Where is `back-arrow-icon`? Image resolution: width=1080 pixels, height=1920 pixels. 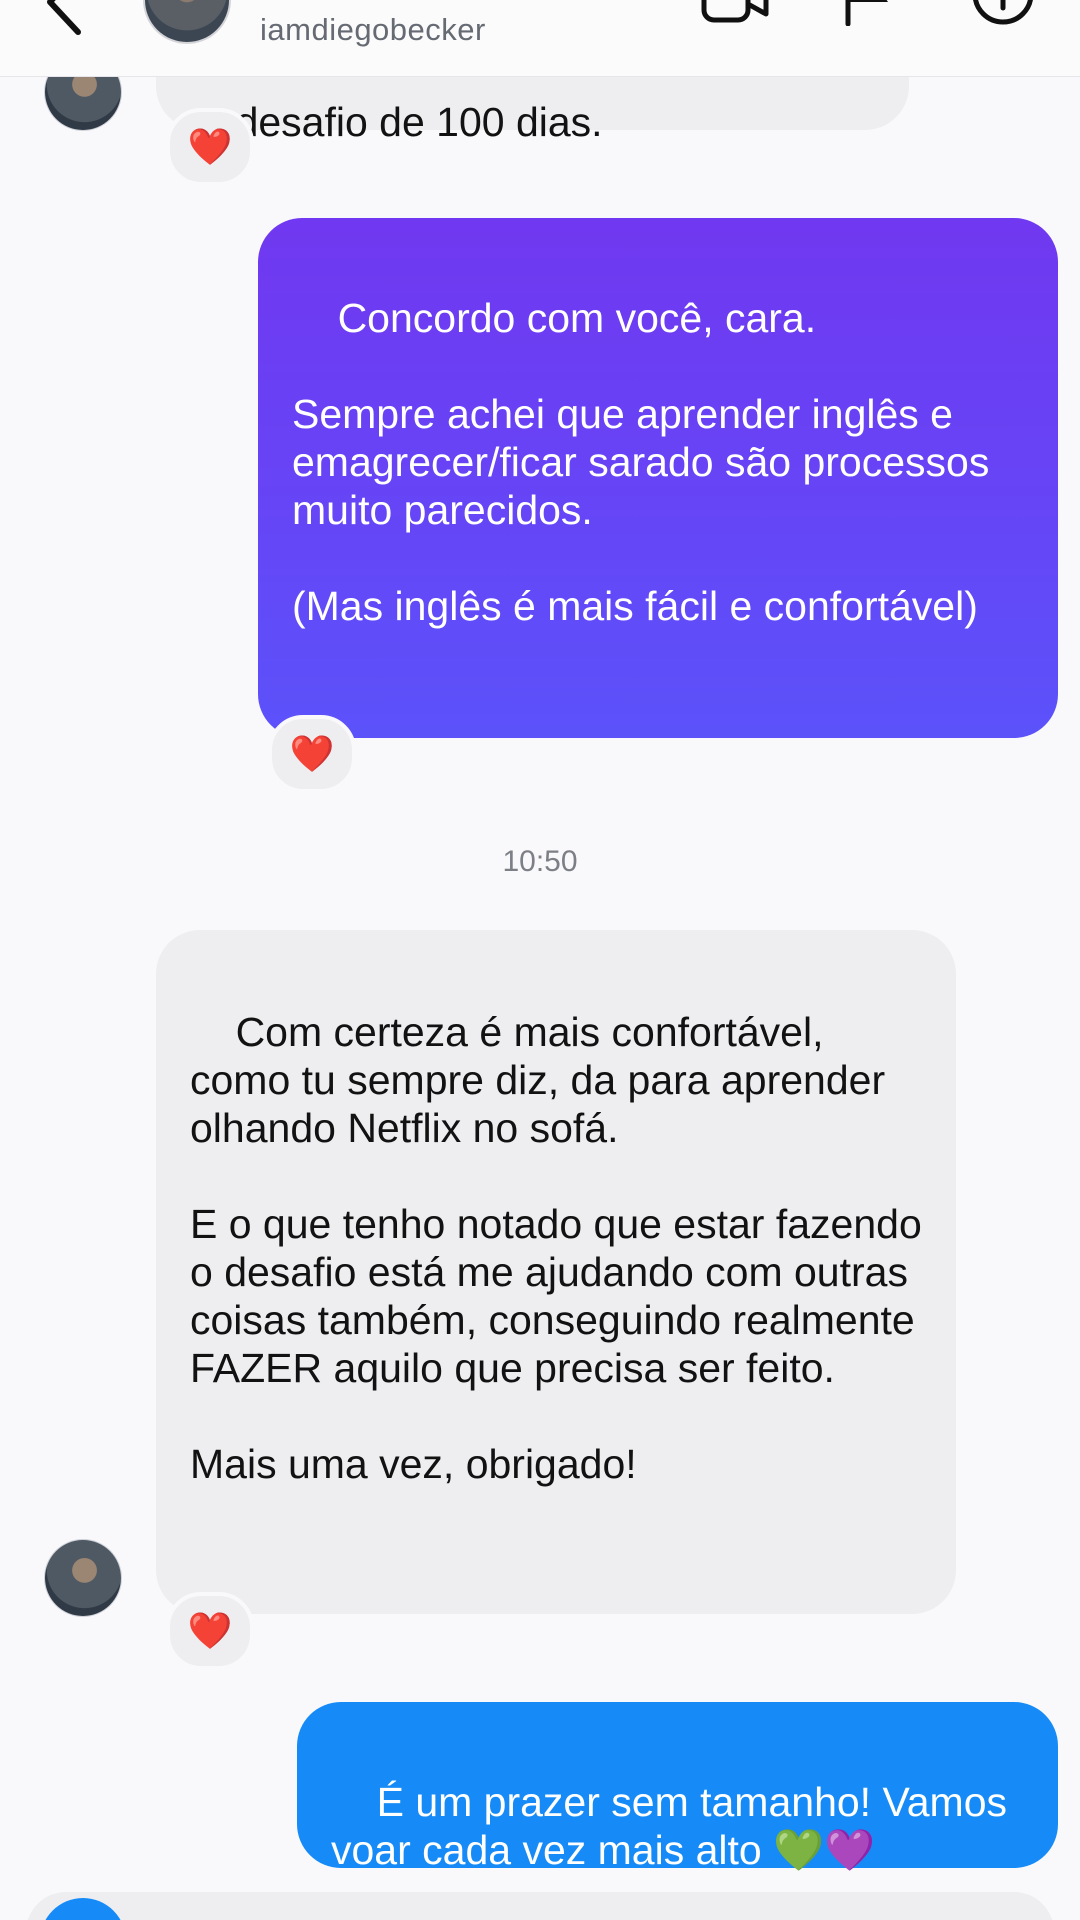
back-arrow-icon is located at coordinates (64, 17).